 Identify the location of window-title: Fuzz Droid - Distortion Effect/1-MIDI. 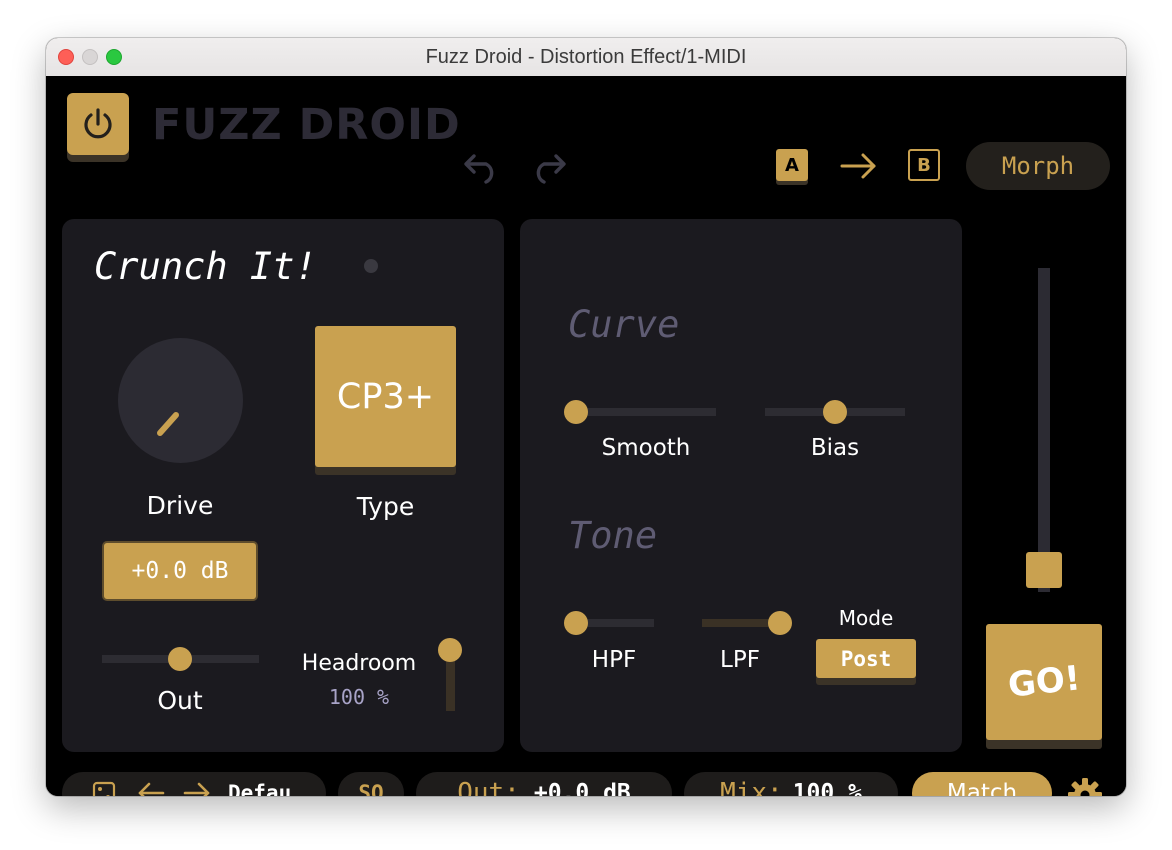
(586, 57).